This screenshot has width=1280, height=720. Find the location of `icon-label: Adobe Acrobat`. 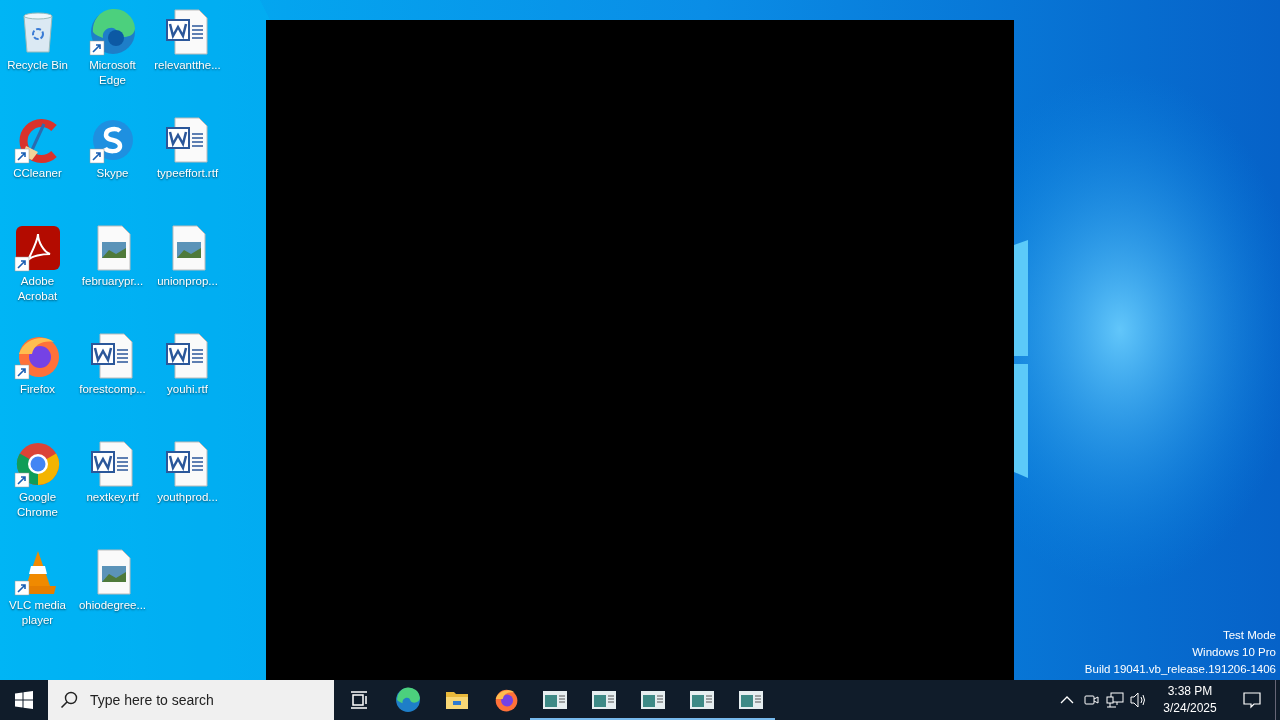

icon-label: Adobe Acrobat is located at coordinates (37, 289).